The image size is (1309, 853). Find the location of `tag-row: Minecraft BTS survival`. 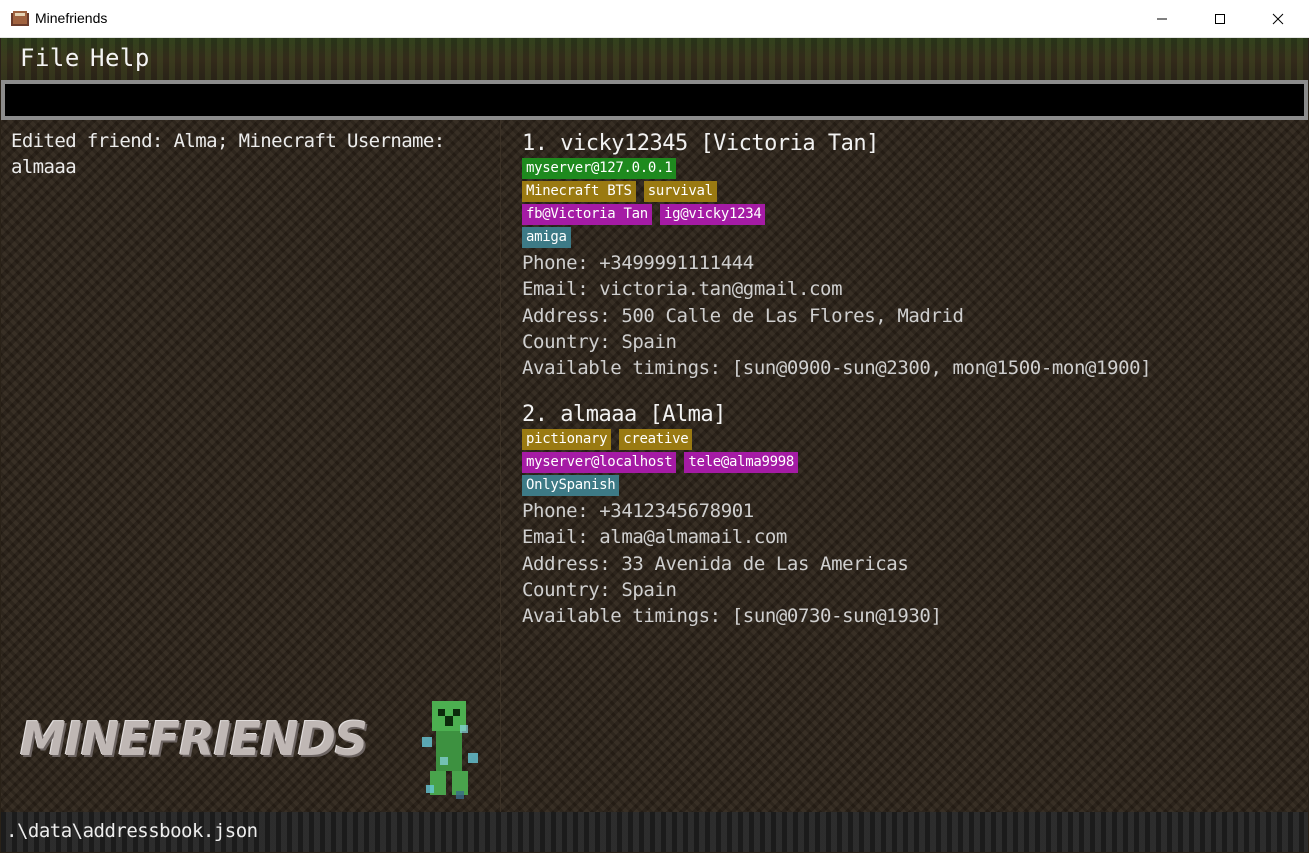

tag-row: Minecraft BTS survival is located at coordinates (836, 192).